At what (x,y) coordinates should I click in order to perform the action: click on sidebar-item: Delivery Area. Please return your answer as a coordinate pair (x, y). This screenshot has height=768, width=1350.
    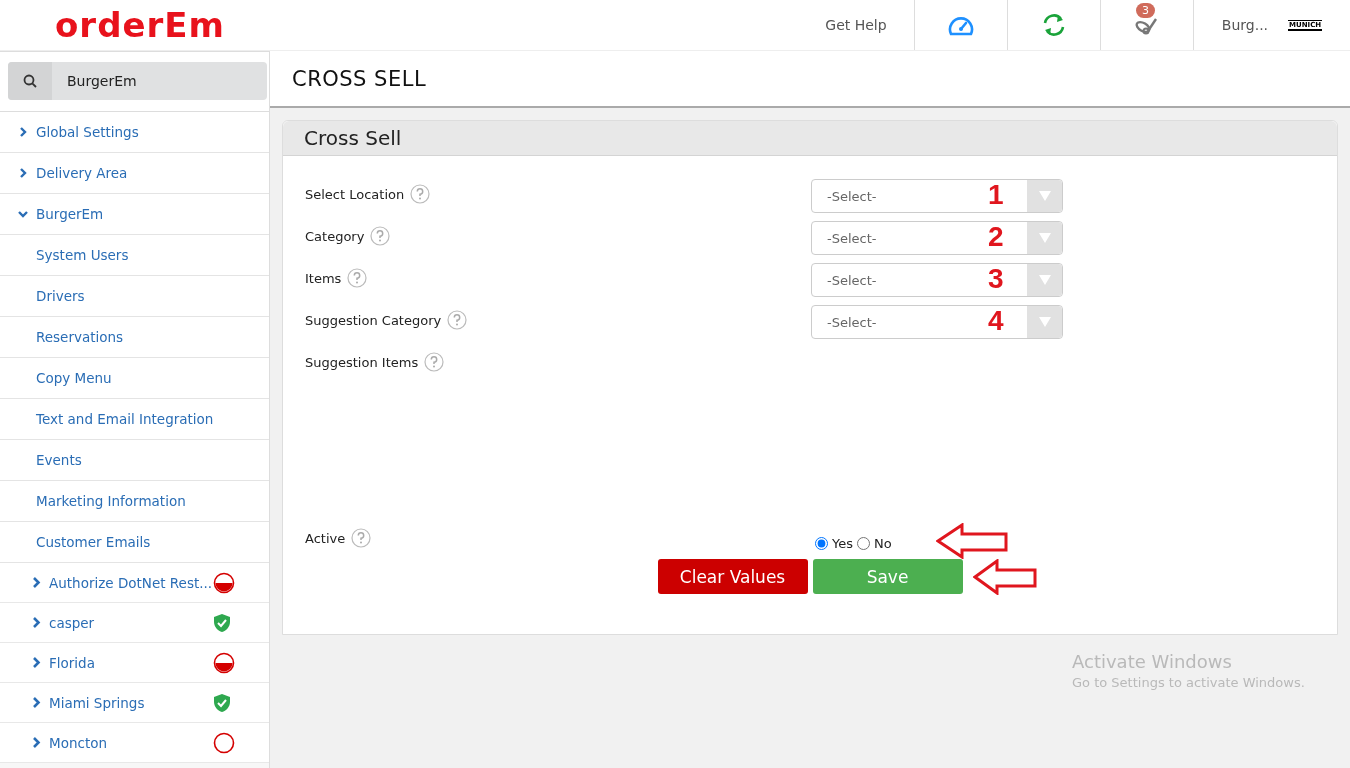
    Looking at the image, I should click on (134, 173).